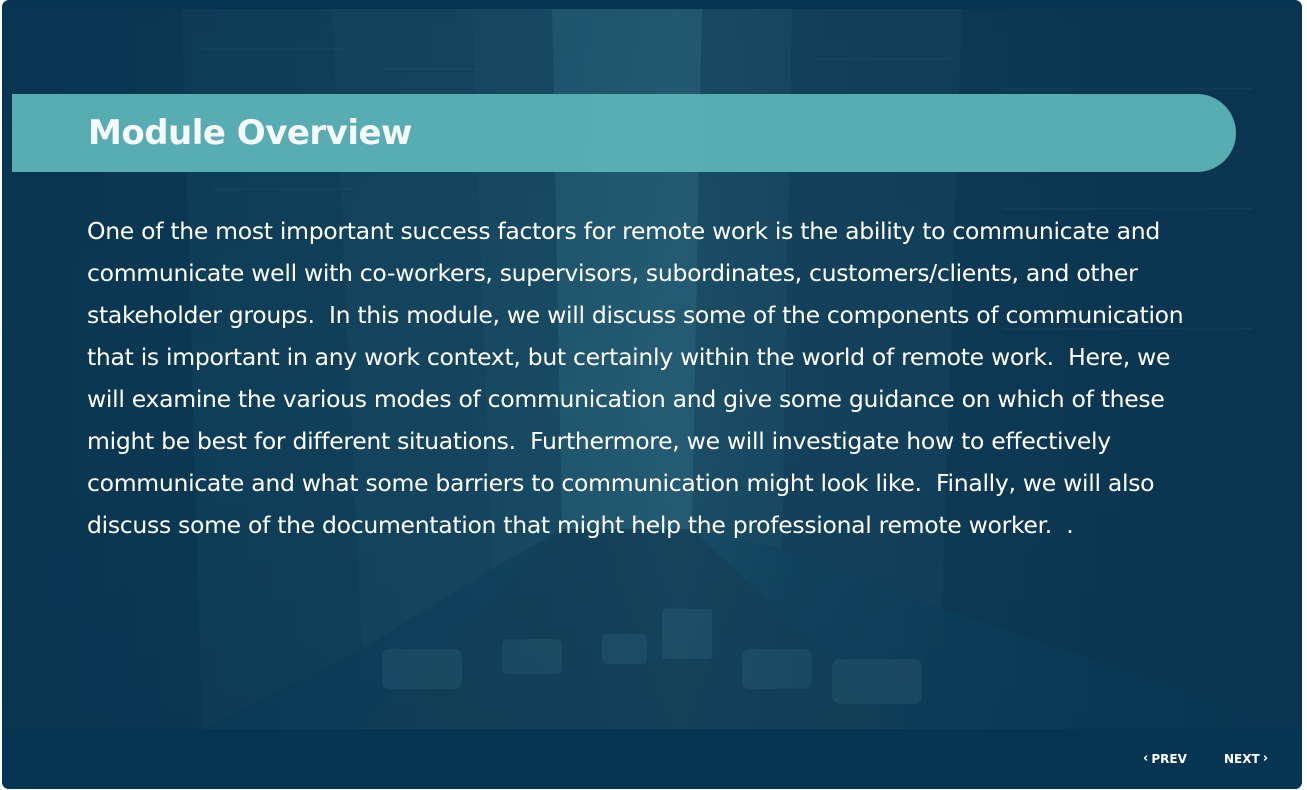 This screenshot has height=790, width=1307. What do you see at coordinates (1242, 759) in the screenshot?
I see `next-label: NEXT` at bounding box center [1242, 759].